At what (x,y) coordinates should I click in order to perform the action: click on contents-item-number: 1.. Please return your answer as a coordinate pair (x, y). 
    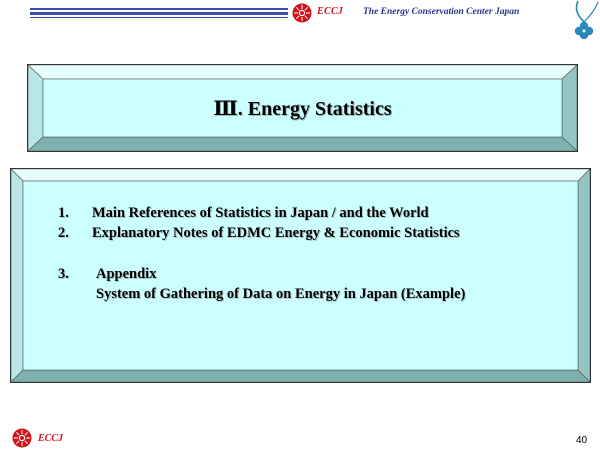
    Looking at the image, I should click on (63, 213).